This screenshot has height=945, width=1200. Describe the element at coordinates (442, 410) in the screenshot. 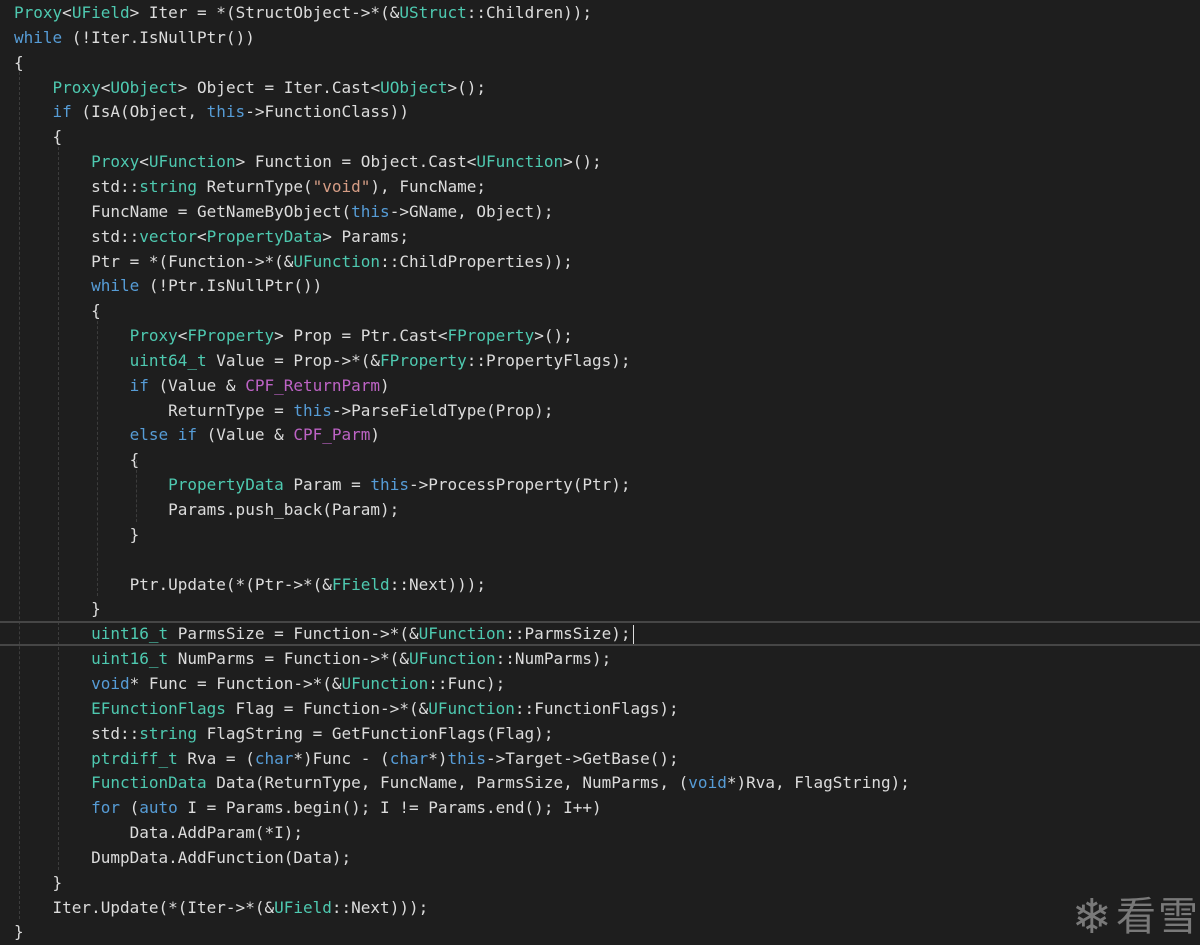

I see `code-token: ->ParseFieldType(Prop);` at that location.